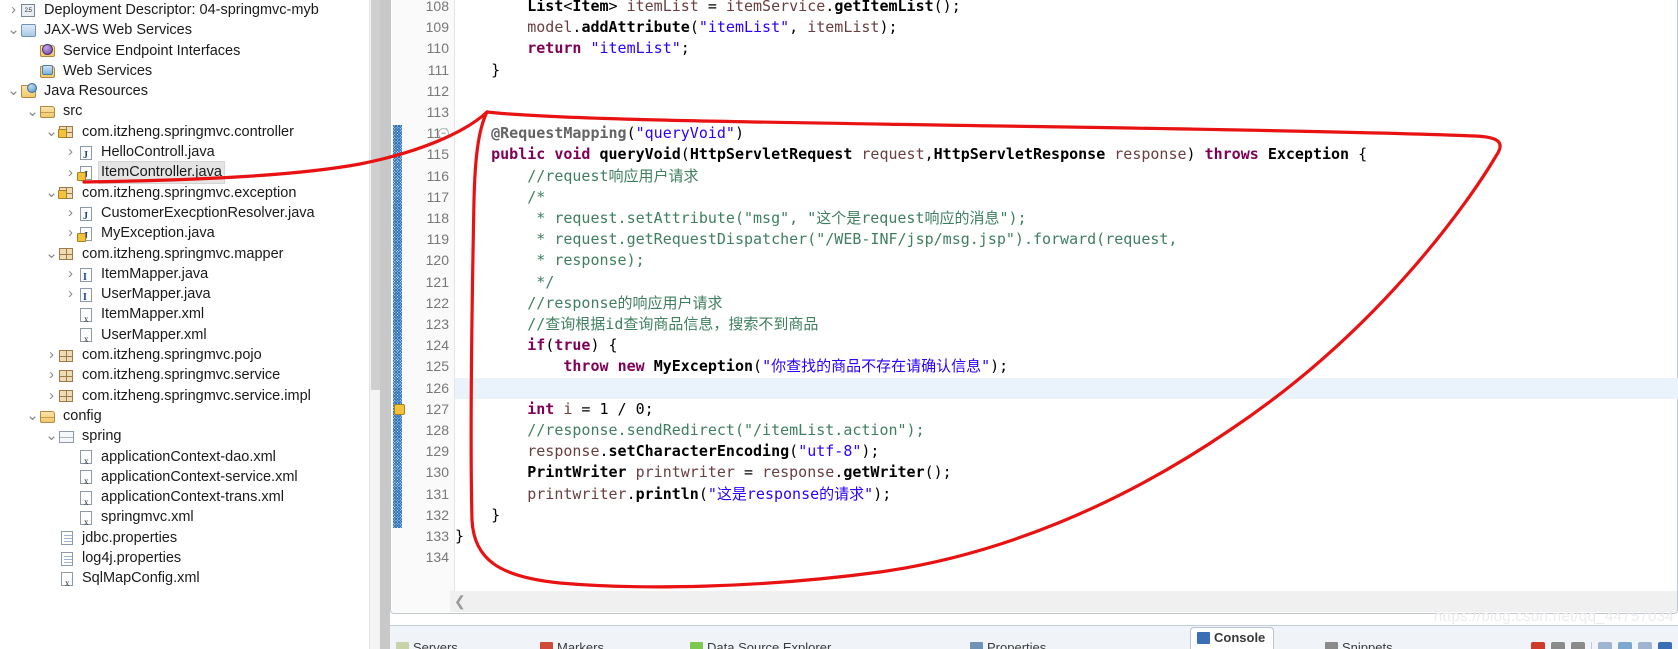  Describe the element at coordinates (190, 193) in the screenshot. I see `tree-item-com-itzheng-springmvc-exception: ⌄ com.itzheng.springmvc.exception` at that location.